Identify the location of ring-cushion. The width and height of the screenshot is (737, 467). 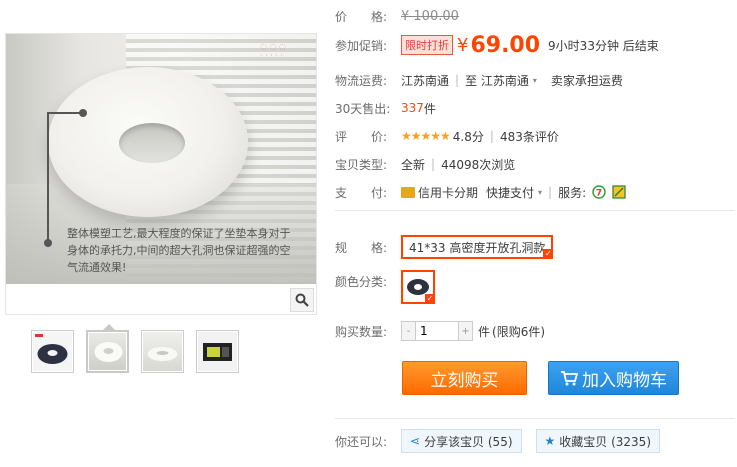
(148, 142).